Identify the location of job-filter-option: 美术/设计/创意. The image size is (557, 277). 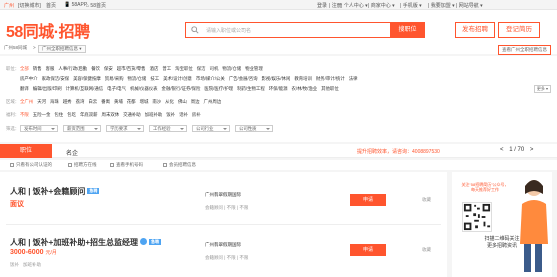
(177, 79).